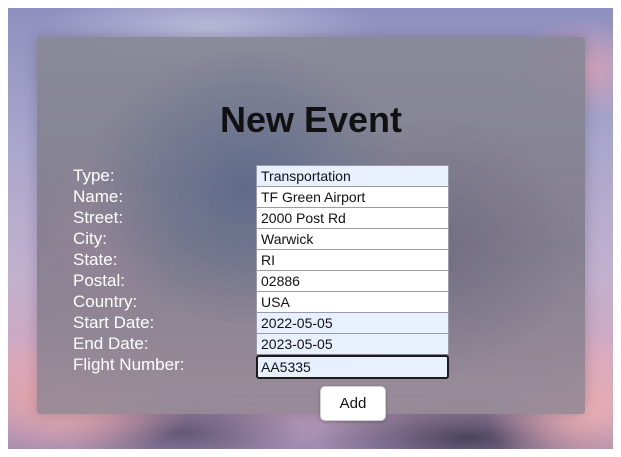 The height and width of the screenshot is (457, 621). I want to click on flight-number-label: Flight Number:, so click(129, 364).